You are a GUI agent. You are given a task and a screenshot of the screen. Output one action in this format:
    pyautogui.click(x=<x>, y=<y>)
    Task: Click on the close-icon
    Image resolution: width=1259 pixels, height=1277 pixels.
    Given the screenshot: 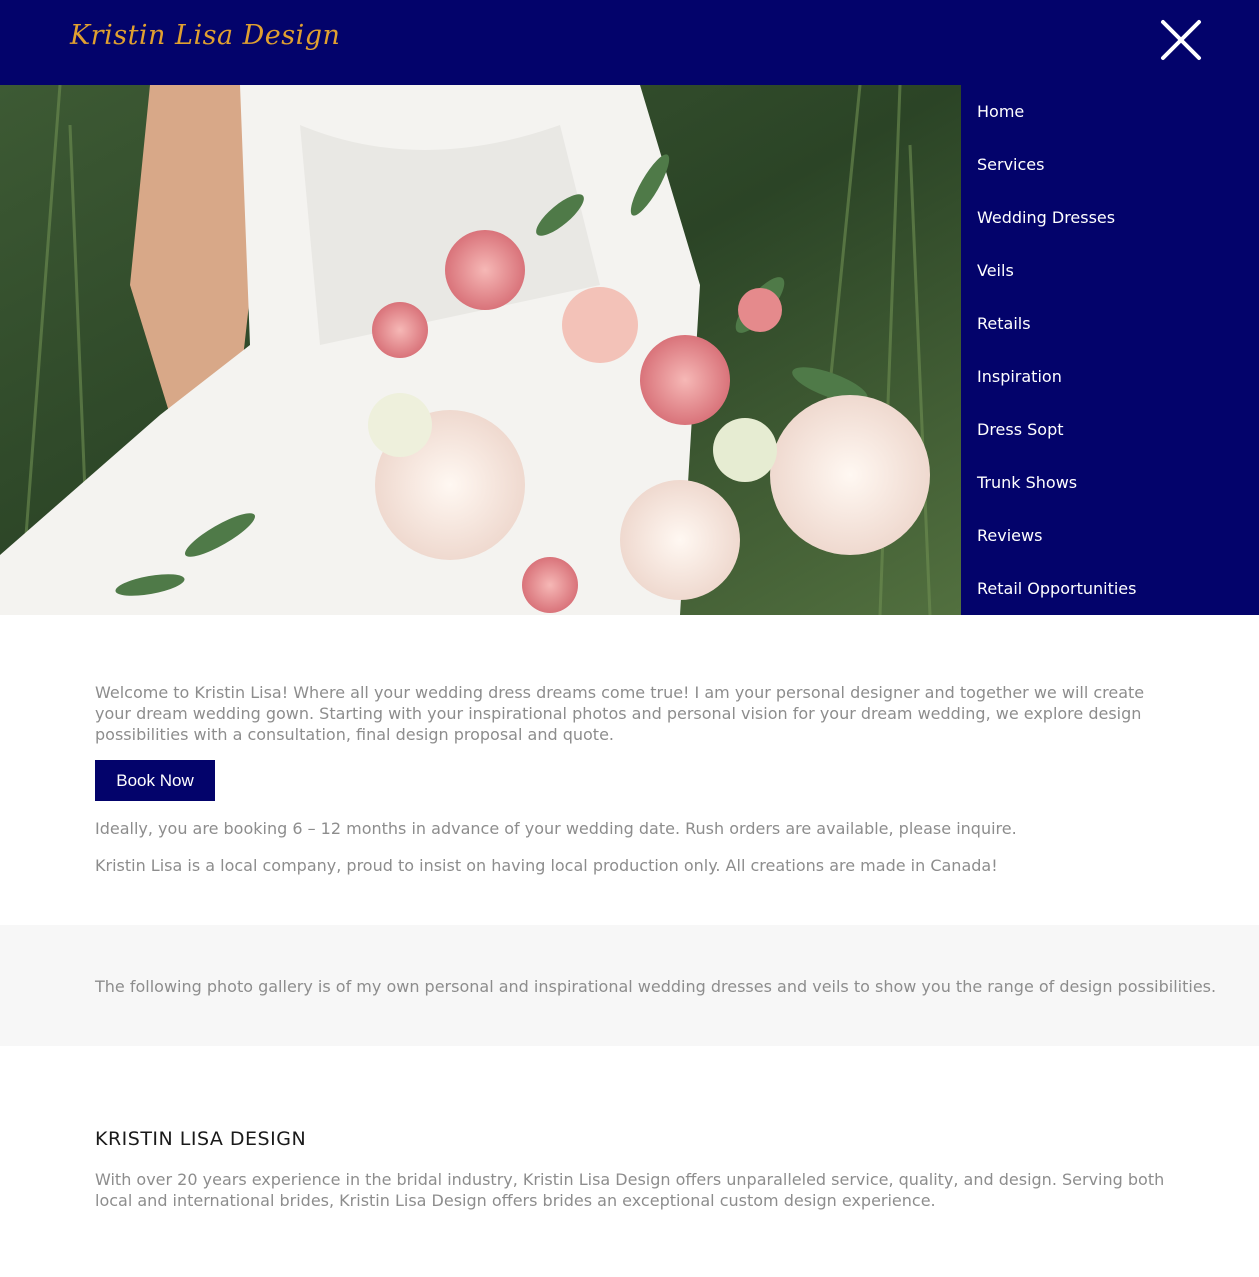 What is the action you would take?
    pyautogui.click(x=1181, y=40)
    